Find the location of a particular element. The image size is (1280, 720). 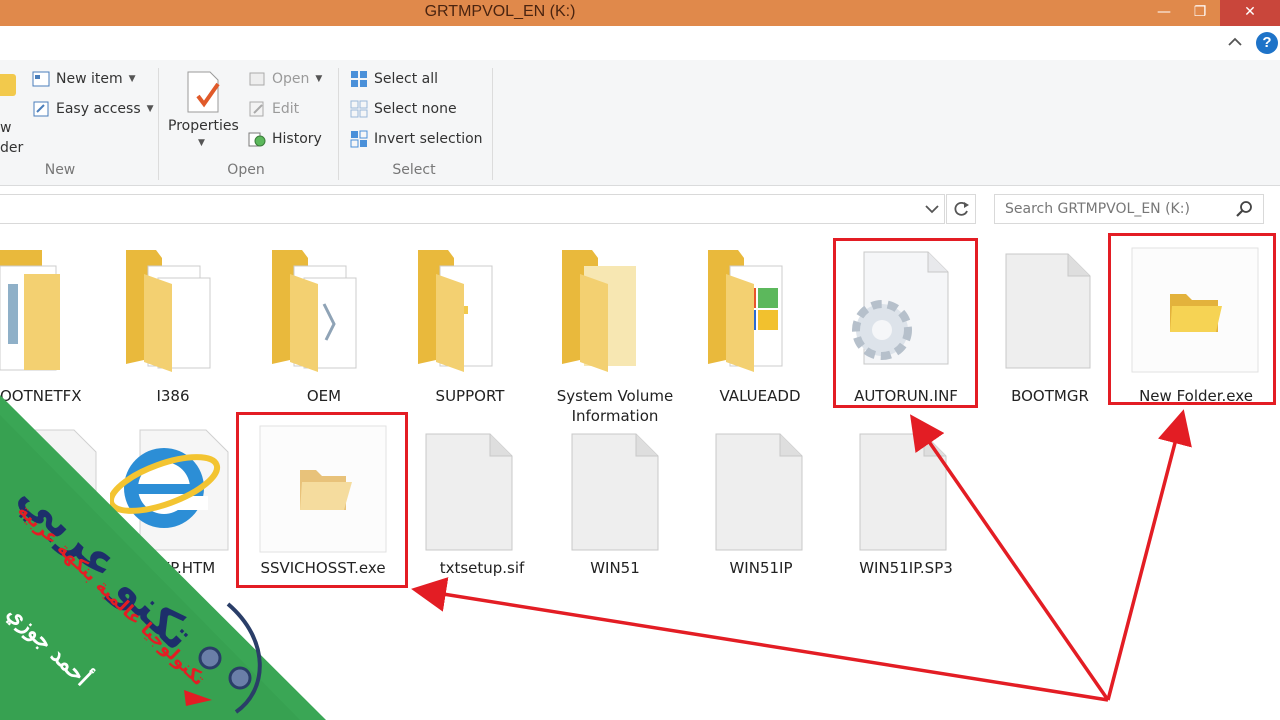

arrow-to-new-folder-exe is located at coordinates (1149, 555).